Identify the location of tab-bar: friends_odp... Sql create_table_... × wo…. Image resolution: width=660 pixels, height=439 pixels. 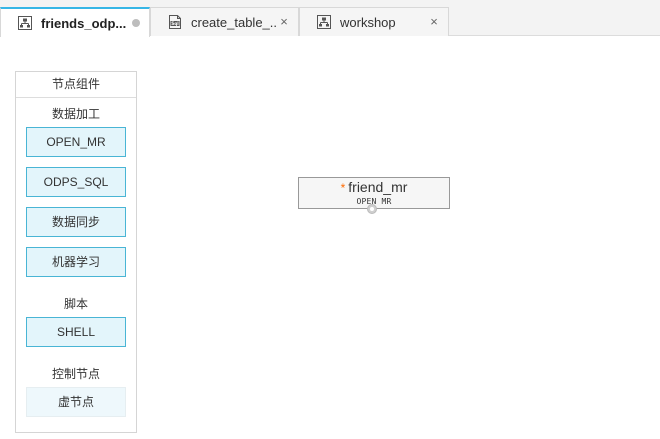
(330, 18).